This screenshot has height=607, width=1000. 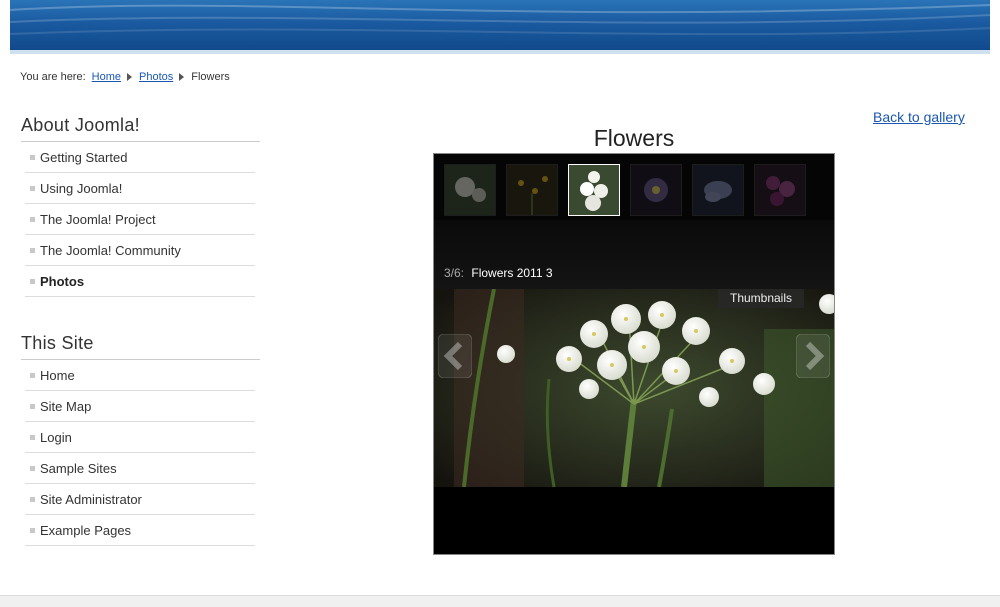 What do you see at coordinates (512, 273) in the screenshot?
I see `image-title: Flowers 2011 3` at bounding box center [512, 273].